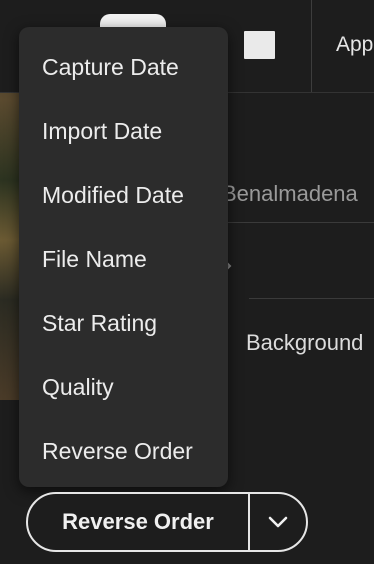 This screenshot has height=564, width=374. Describe the element at coordinates (311, 46) in the screenshot. I see `toolbar-divider` at that location.